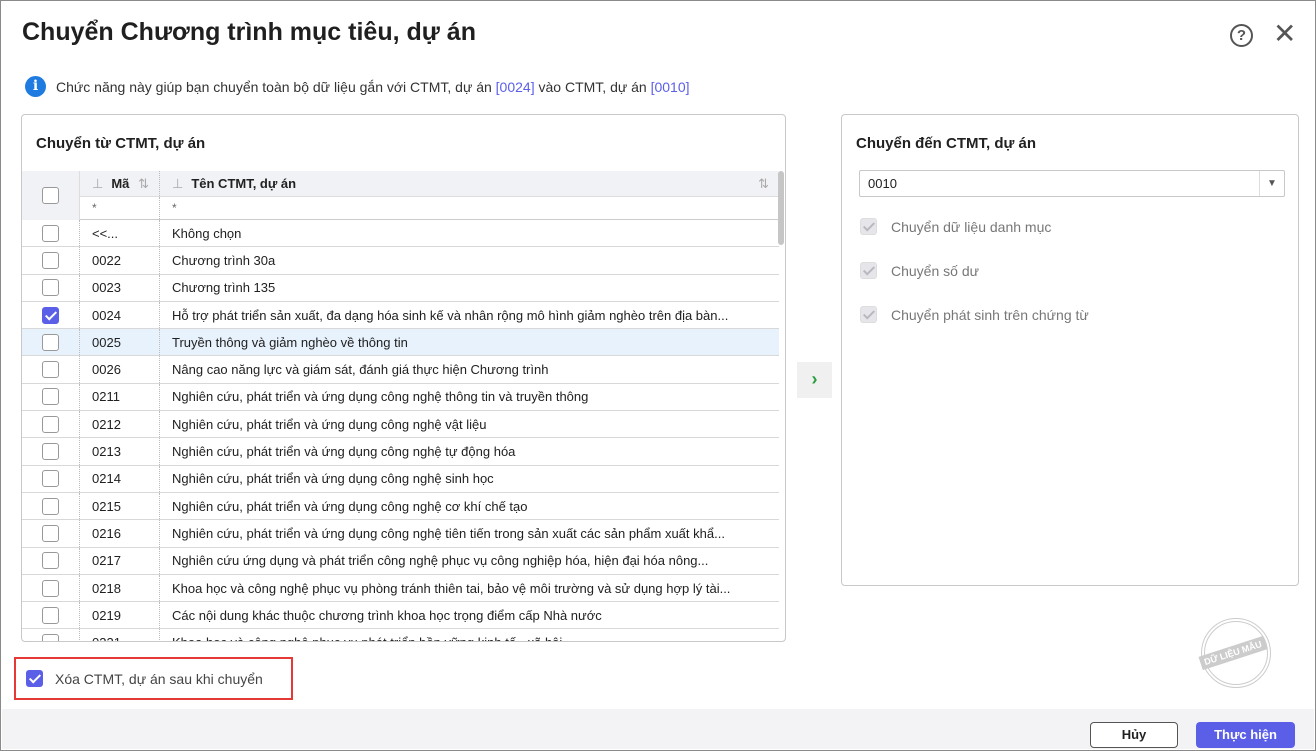 The width and height of the screenshot is (1316, 751). I want to click on table-row: 0022 Chương trình 30a, so click(400, 261).